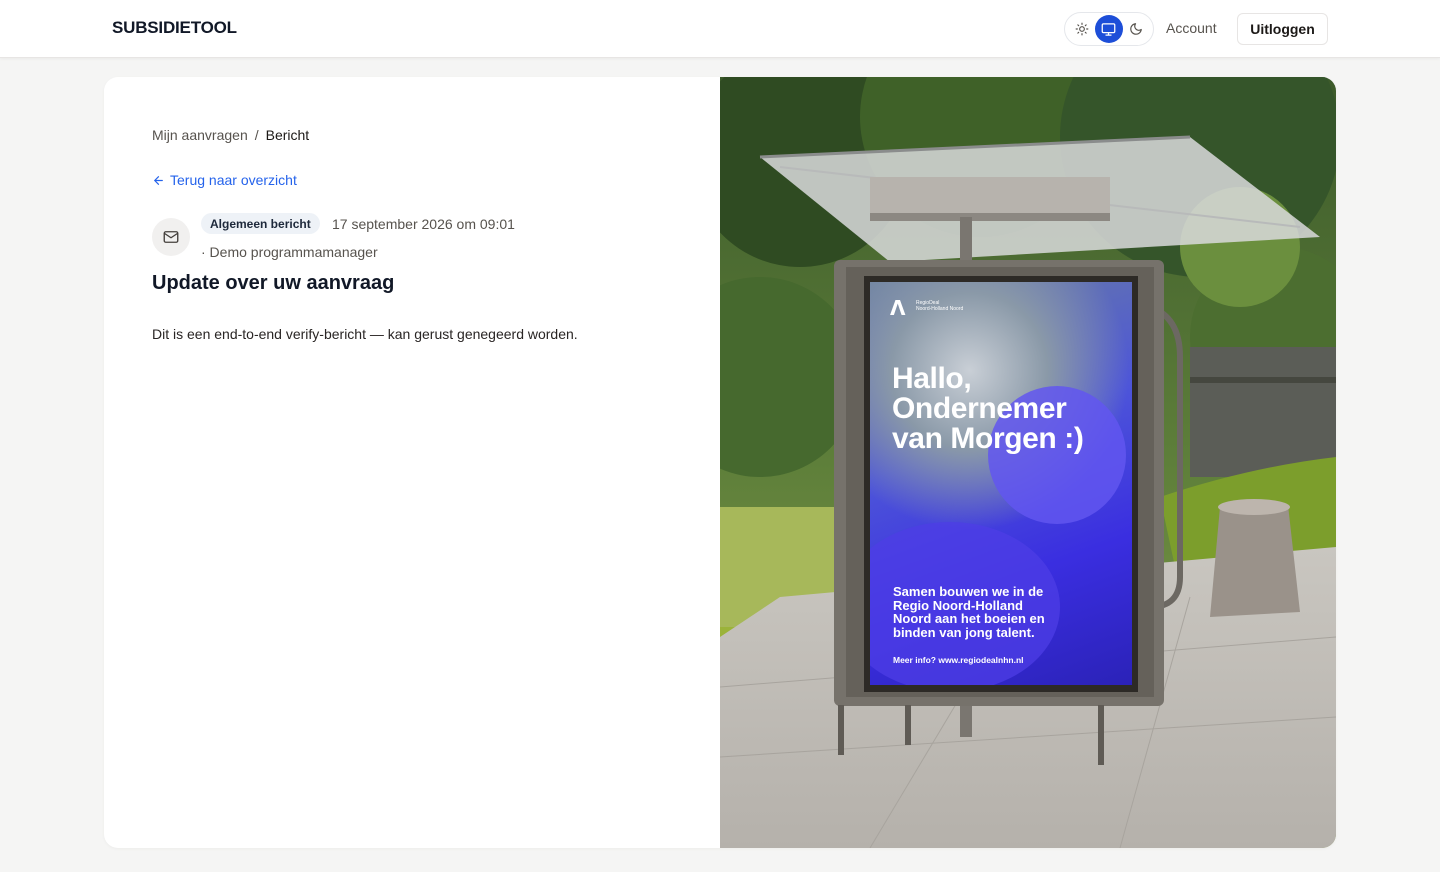  I want to click on moon-icon, so click(1136, 29).